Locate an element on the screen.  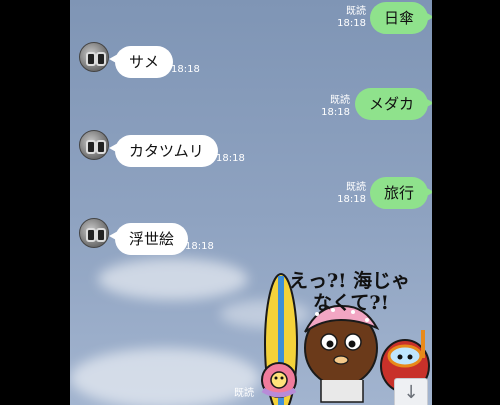
scroll-to-bottom-button: ↓ is located at coordinates (411, 391).